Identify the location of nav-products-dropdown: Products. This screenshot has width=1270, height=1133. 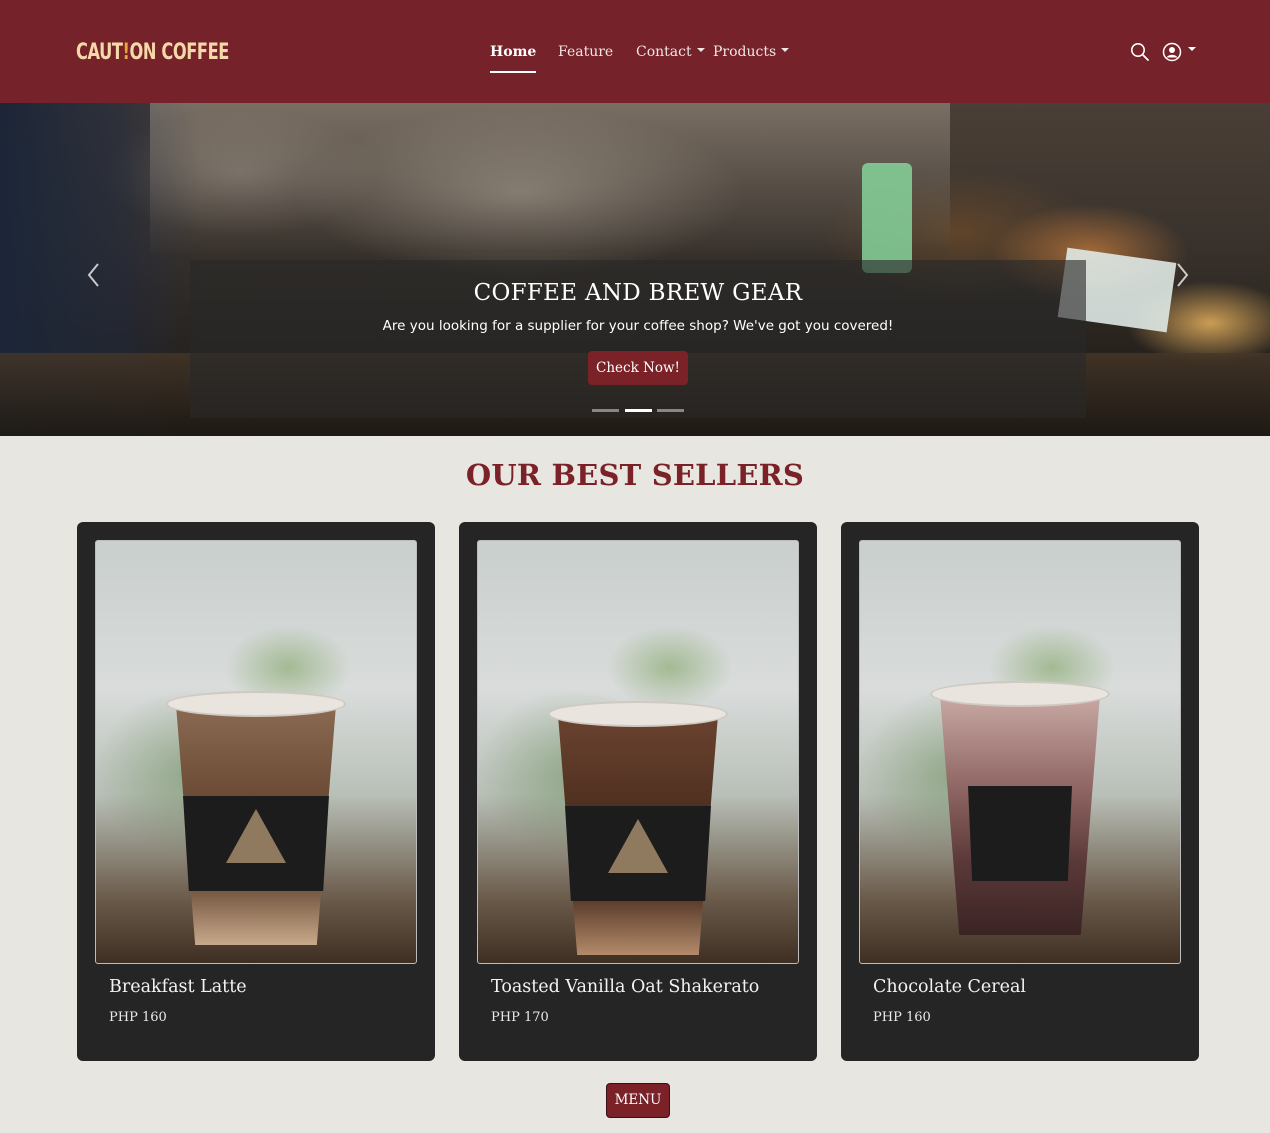
(751, 52).